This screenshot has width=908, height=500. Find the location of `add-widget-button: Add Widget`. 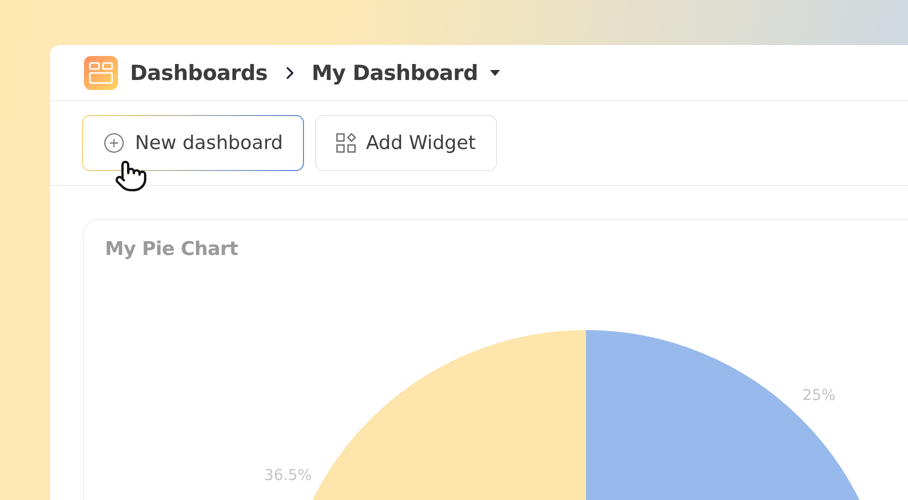

add-widget-button: Add Widget is located at coordinates (406, 143).